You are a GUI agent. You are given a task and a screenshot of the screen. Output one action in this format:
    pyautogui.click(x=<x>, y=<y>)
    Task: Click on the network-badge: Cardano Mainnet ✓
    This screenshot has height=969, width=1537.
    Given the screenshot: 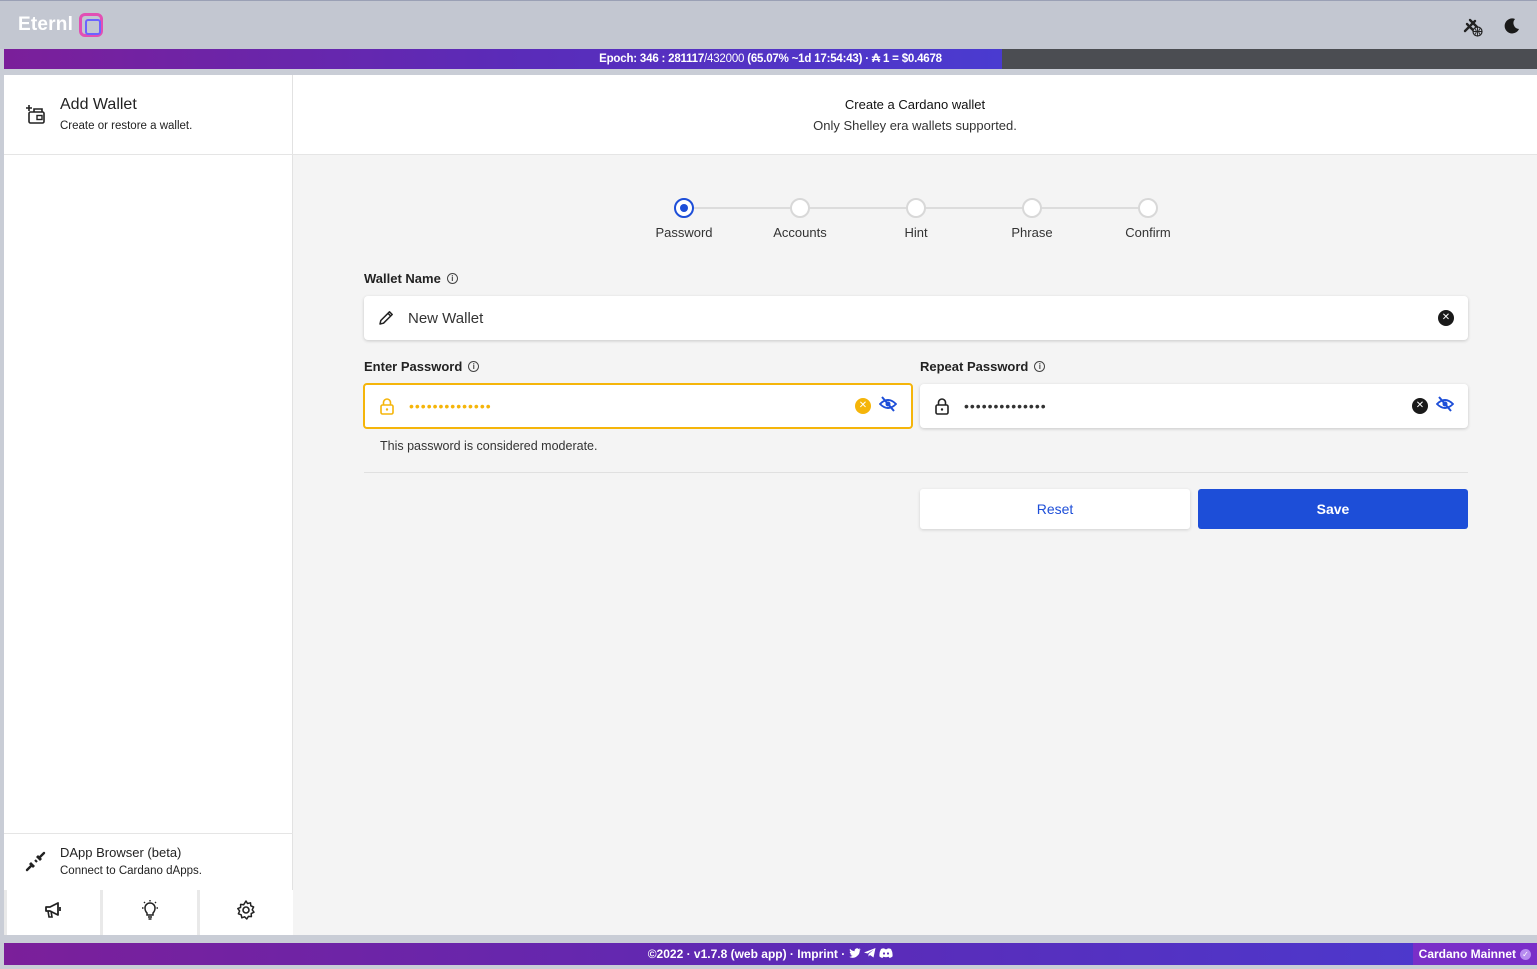 What is the action you would take?
    pyautogui.click(x=1474, y=954)
    